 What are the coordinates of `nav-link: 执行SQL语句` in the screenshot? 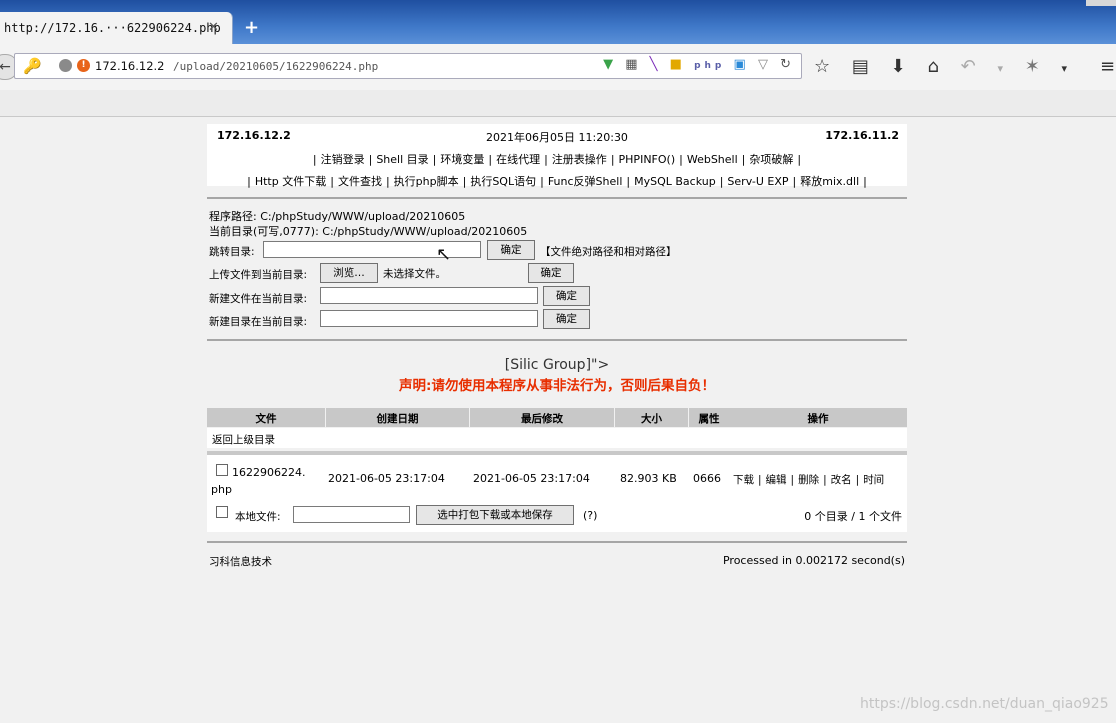 It's located at (503, 181).